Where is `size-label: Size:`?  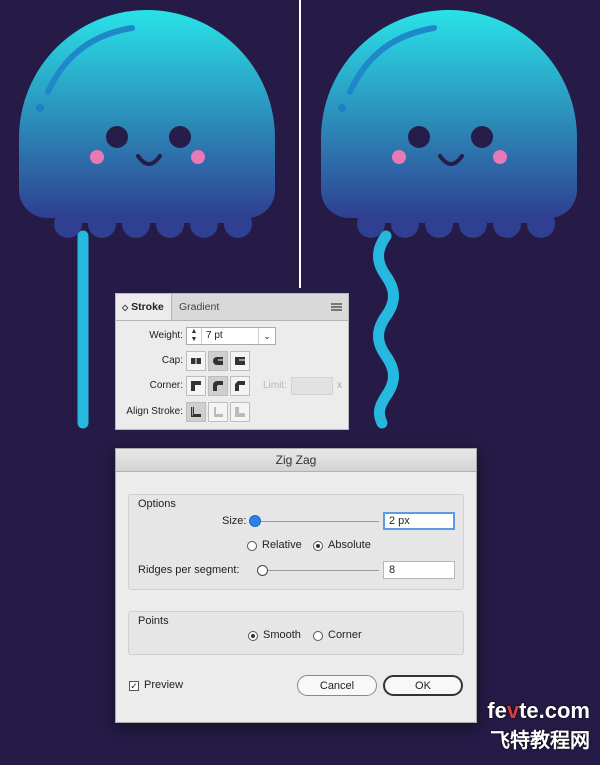
size-label: Size: is located at coordinates (234, 521).